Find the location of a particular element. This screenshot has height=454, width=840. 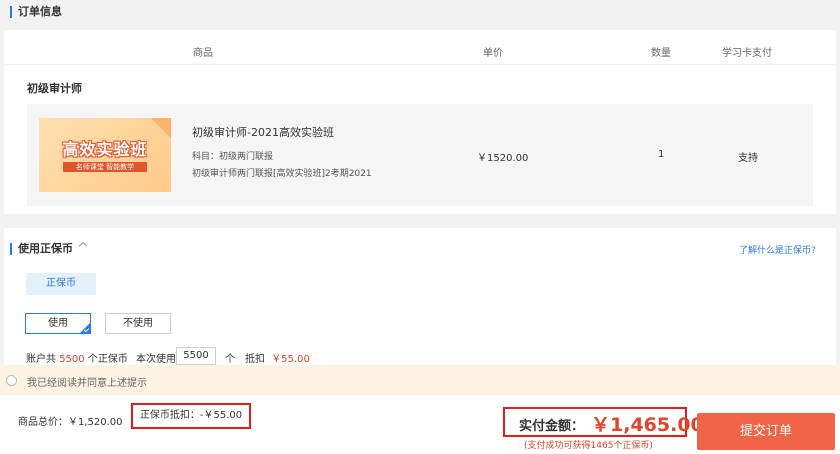

not-use-coin-option: 不使用 is located at coordinates (138, 323).